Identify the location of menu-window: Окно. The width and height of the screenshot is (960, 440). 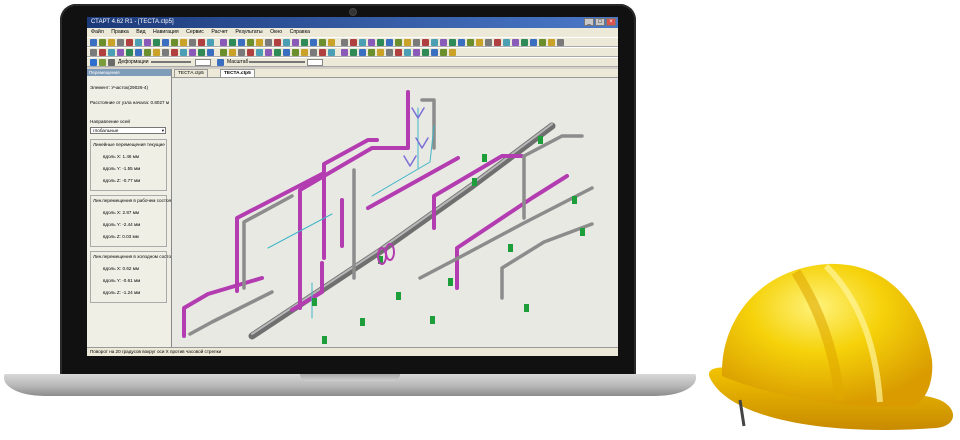
(276, 32).